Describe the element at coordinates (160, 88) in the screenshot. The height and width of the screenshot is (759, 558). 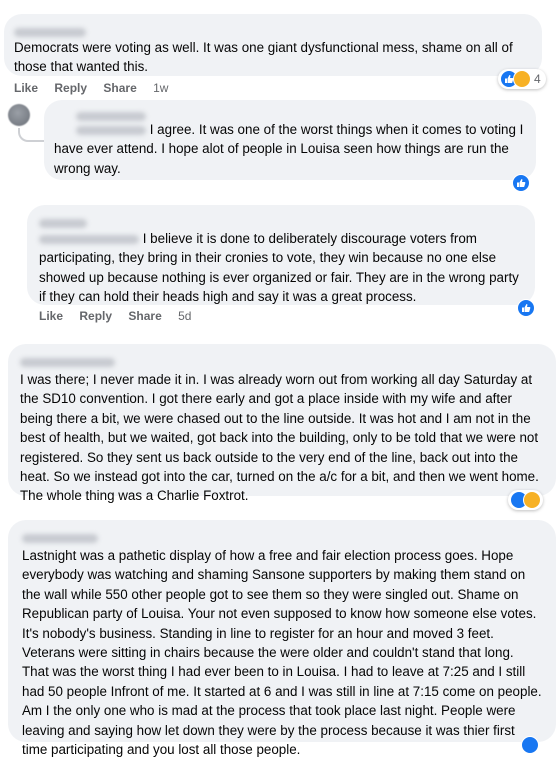
I see `timestamp: 1w` at that location.